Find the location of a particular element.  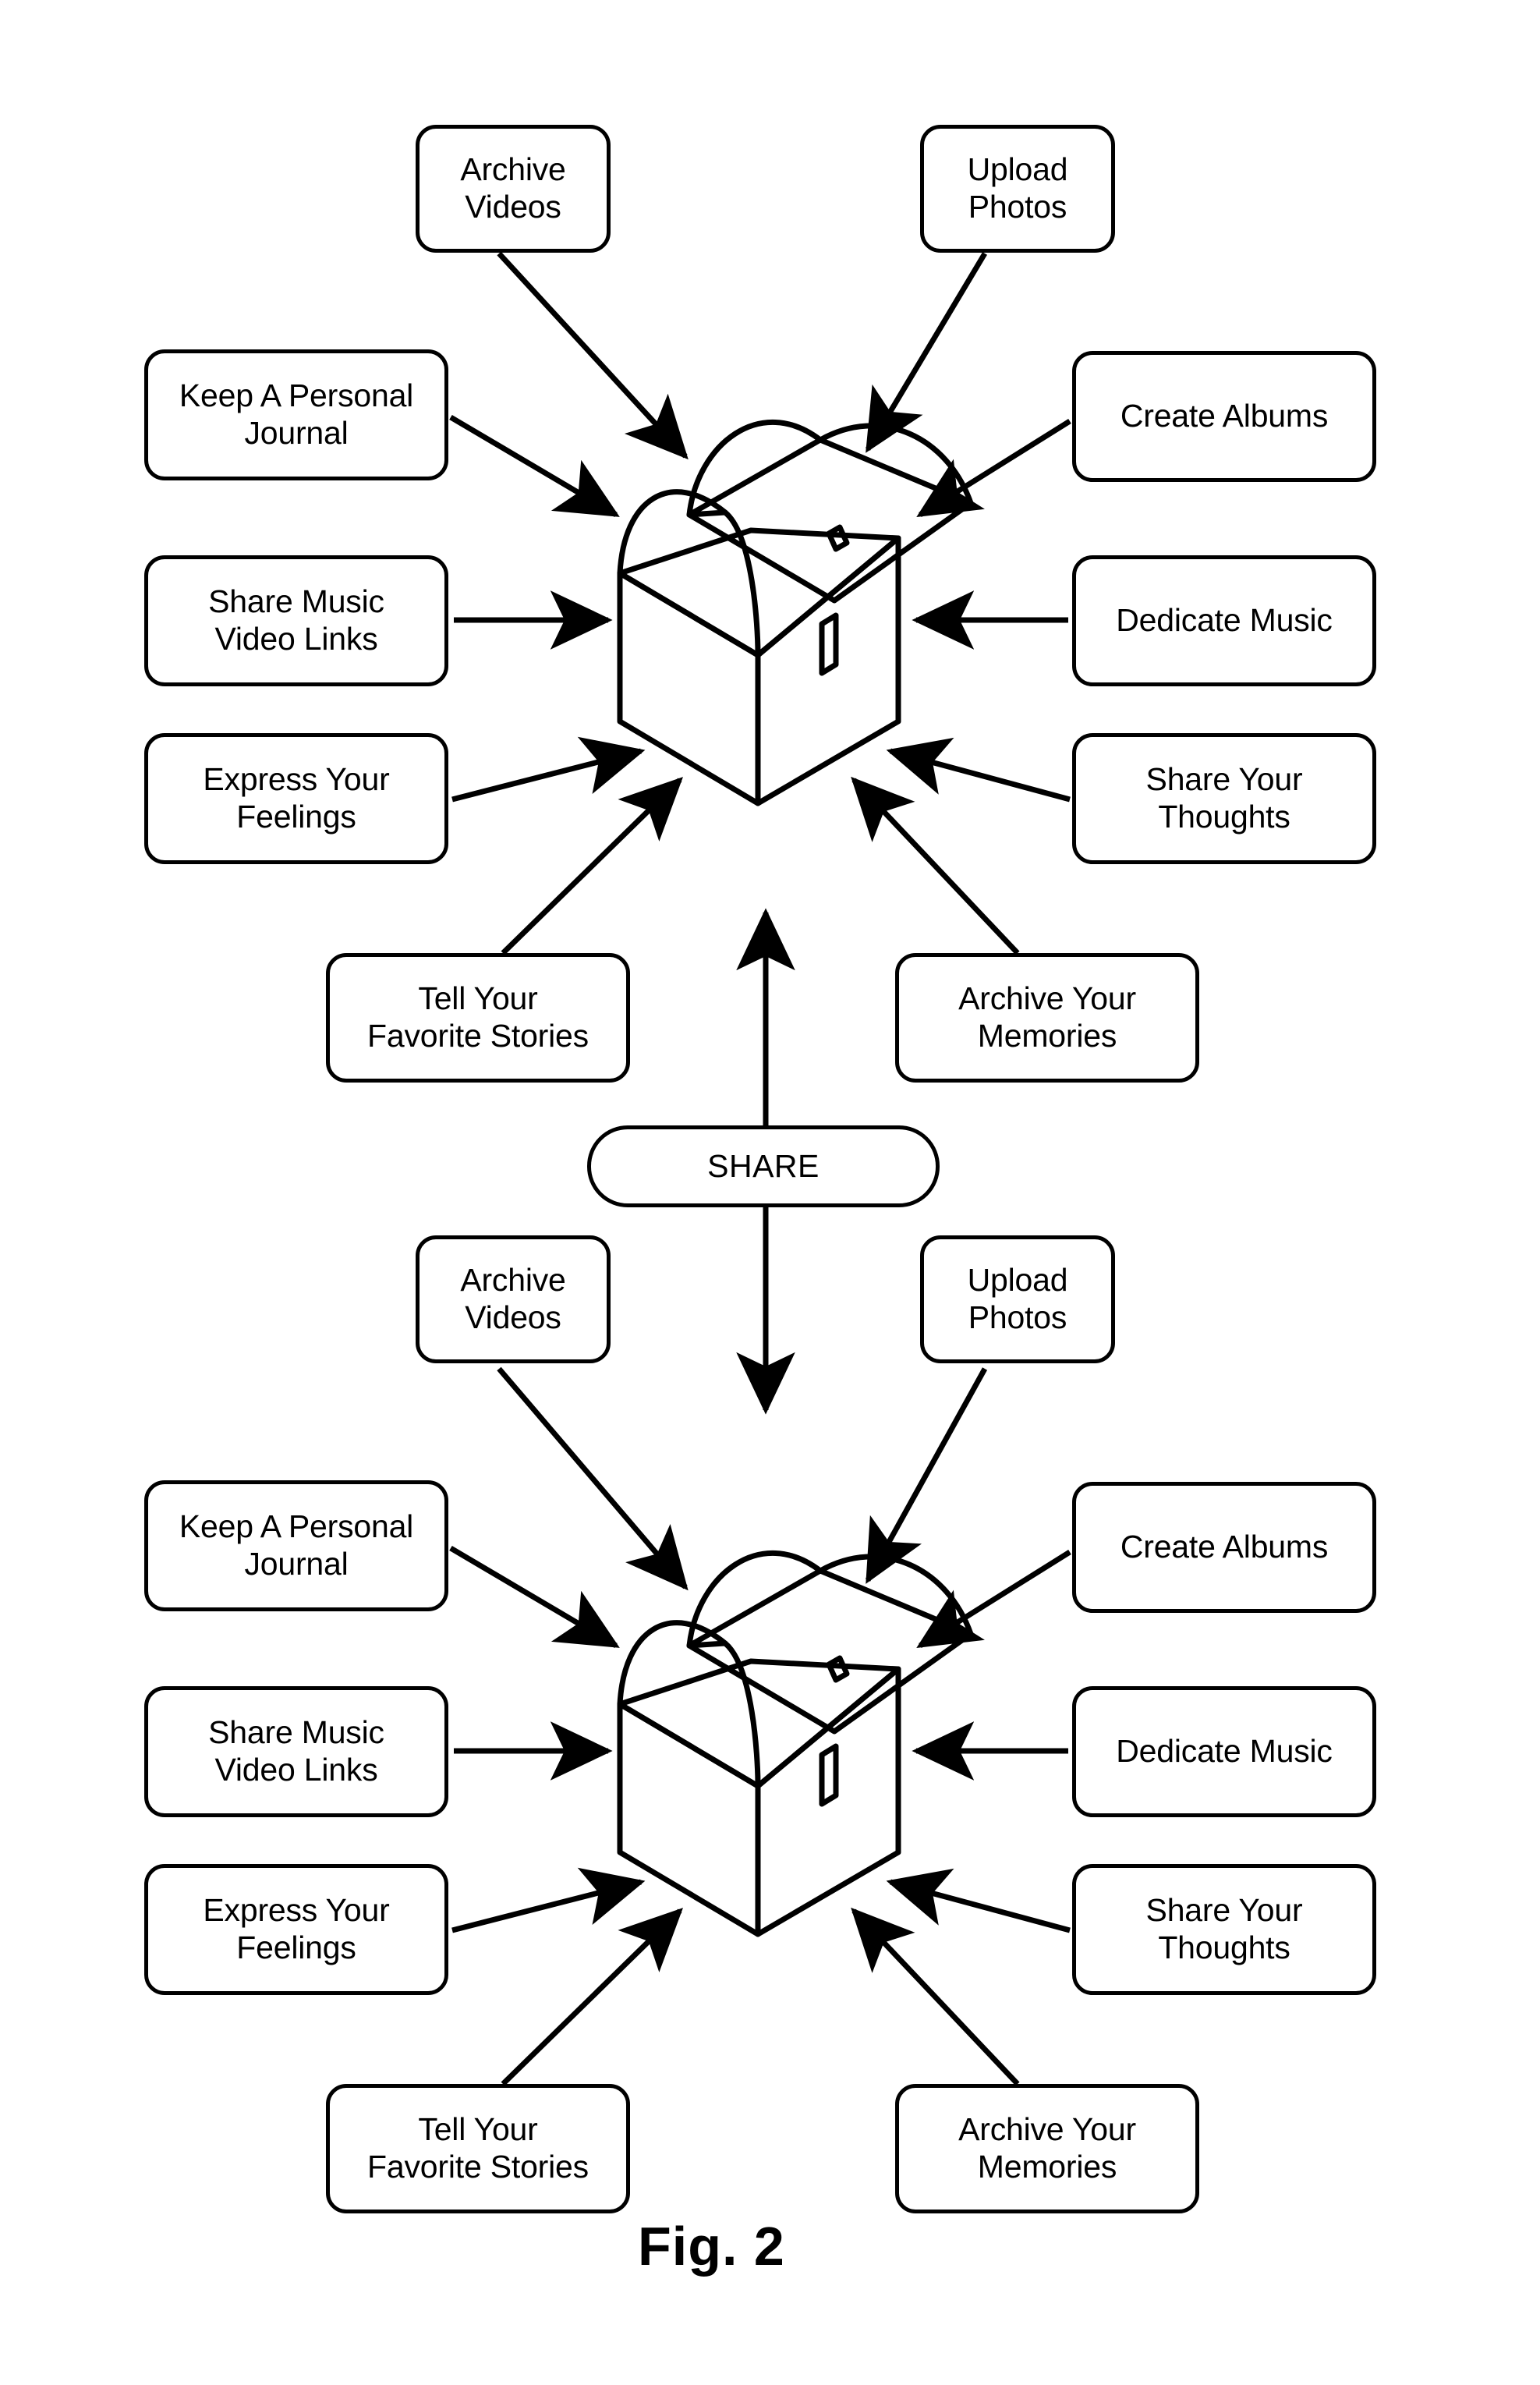

node-share-music-video-links-bottom: Share Music Video Links is located at coordinates (296, 1751).